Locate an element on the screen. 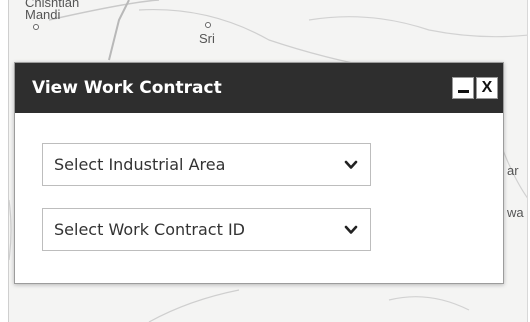 This screenshot has width=530, height=322. minus-icon is located at coordinates (463, 91).